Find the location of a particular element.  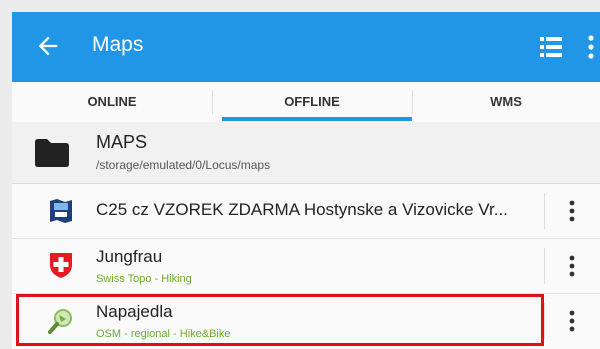

map-pack-icon is located at coordinates (61, 211).